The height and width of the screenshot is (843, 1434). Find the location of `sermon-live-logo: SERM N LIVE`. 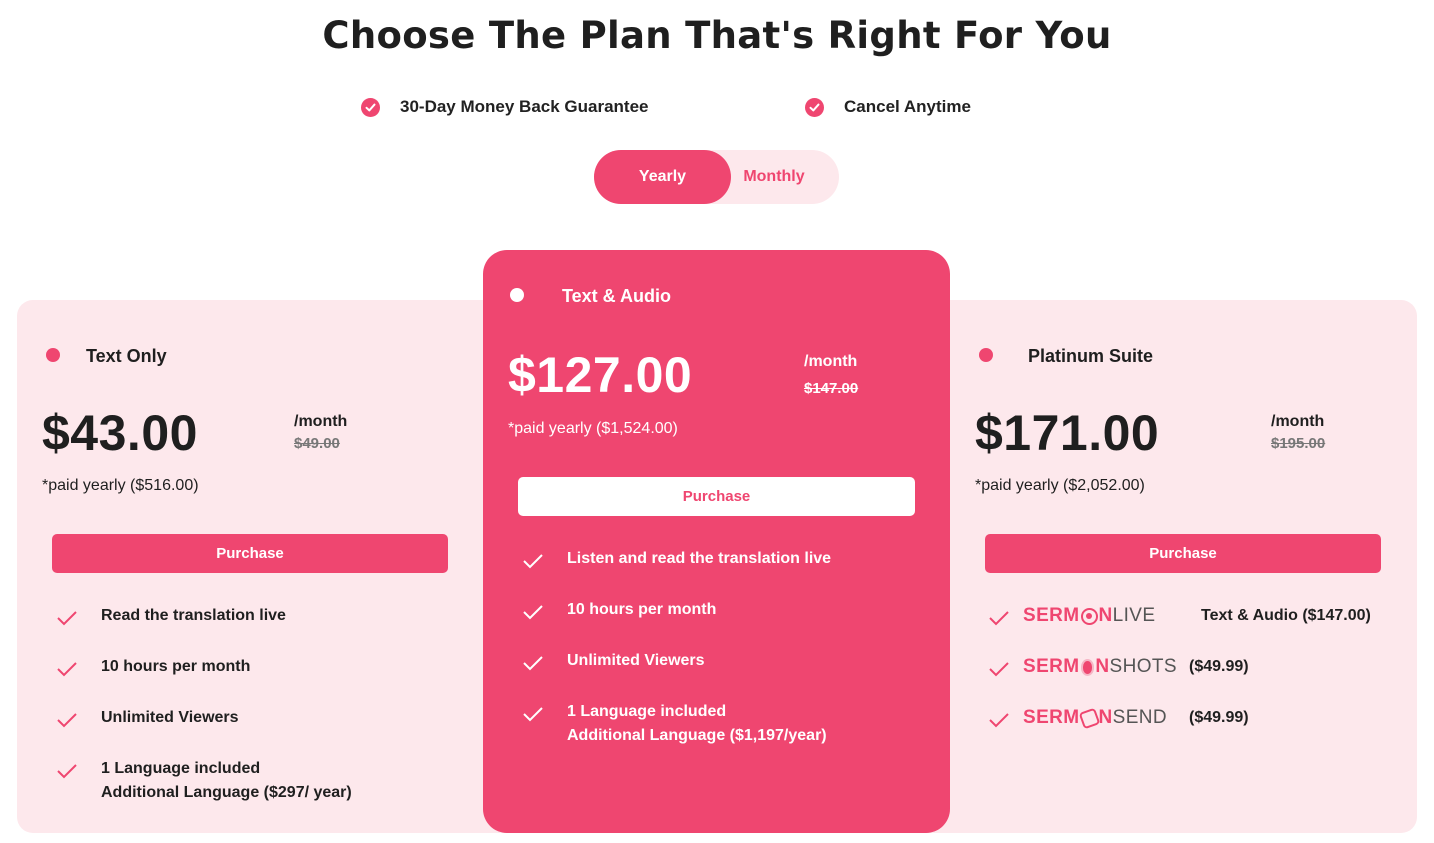

sermon-live-logo: SERM N LIVE is located at coordinates (1089, 615).